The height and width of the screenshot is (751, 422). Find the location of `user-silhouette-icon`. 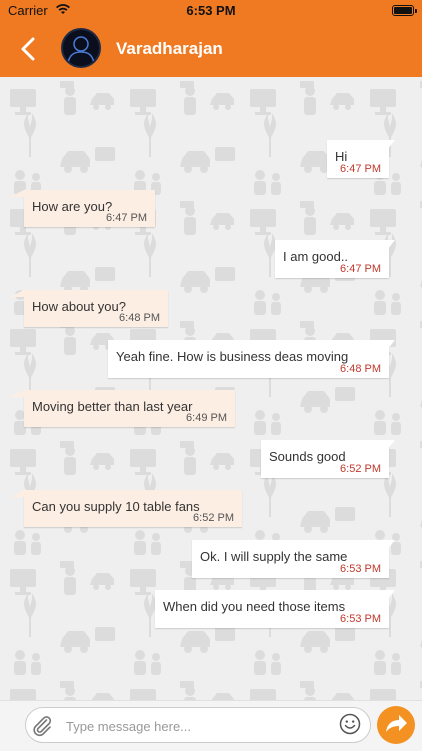

user-silhouette-icon is located at coordinates (81, 50).